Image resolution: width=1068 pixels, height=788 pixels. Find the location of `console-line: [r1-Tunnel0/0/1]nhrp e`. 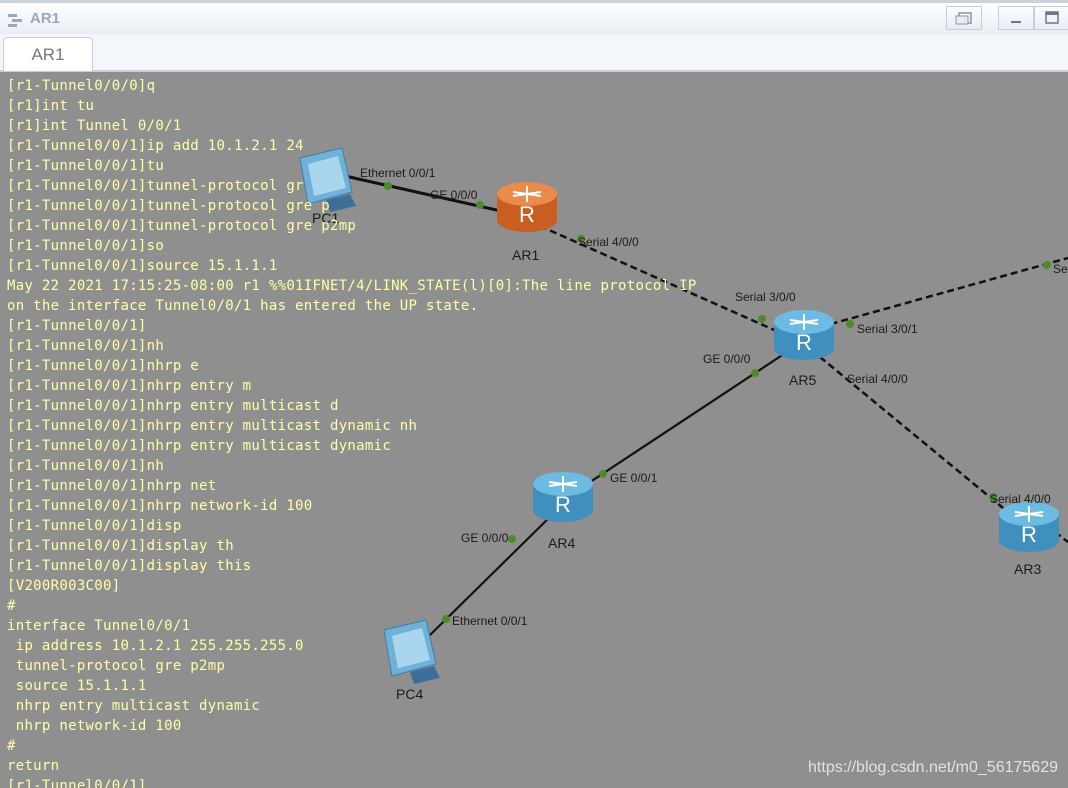

console-line: [r1-Tunnel0/0/1]nhrp e is located at coordinates (103, 366).